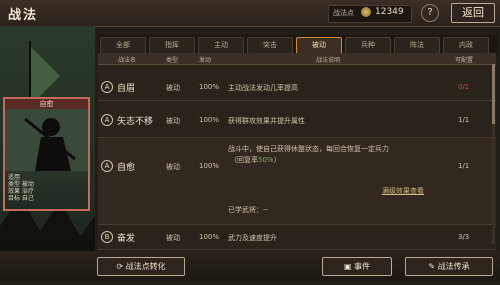 Image resolution: width=500 pixels, height=285 pixels. What do you see at coordinates (432, 266) in the screenshot?
I see `inherit-icon: ✎` at bounding box center [432, 266].